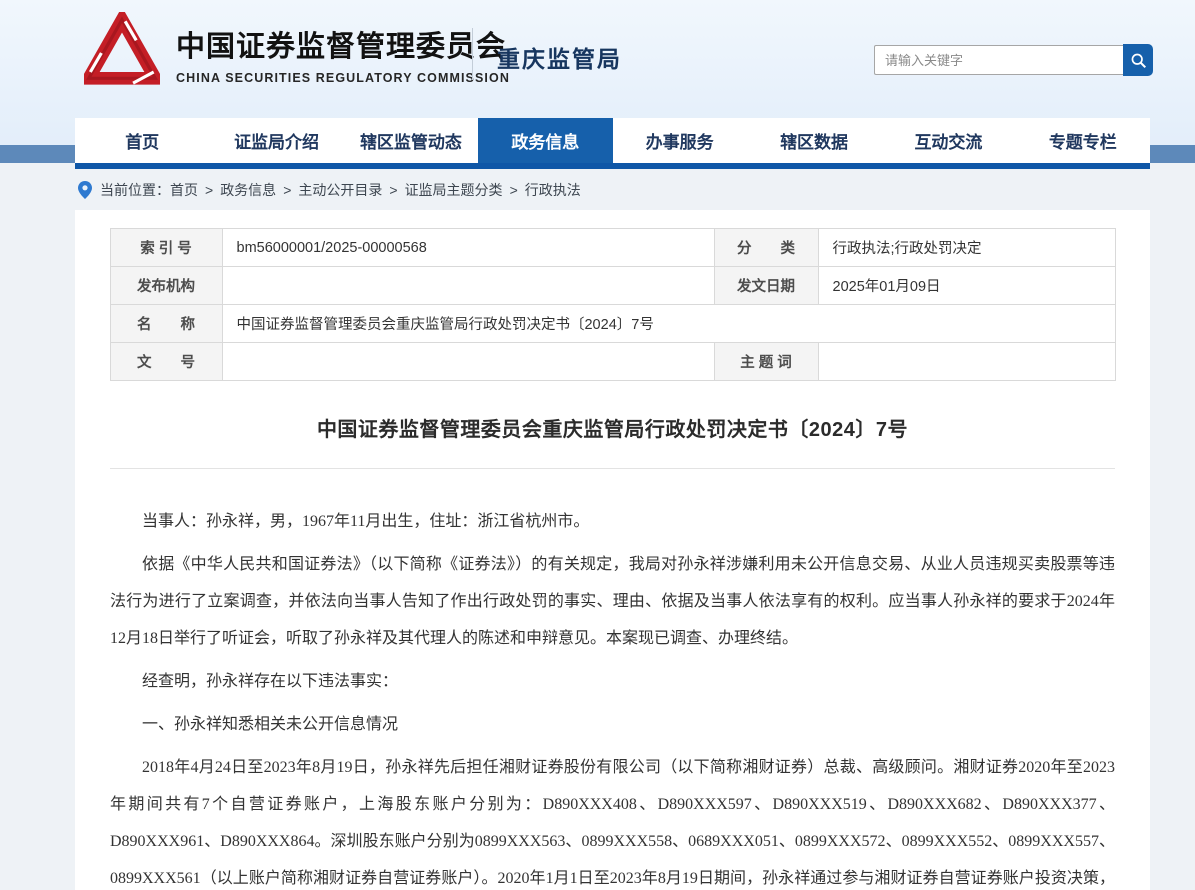  What do you see at coordinates (411, 140) in the screenshot?
I see `nav-item-regional-supervision: 辖区监管动态` at bounding box center [411, 140].